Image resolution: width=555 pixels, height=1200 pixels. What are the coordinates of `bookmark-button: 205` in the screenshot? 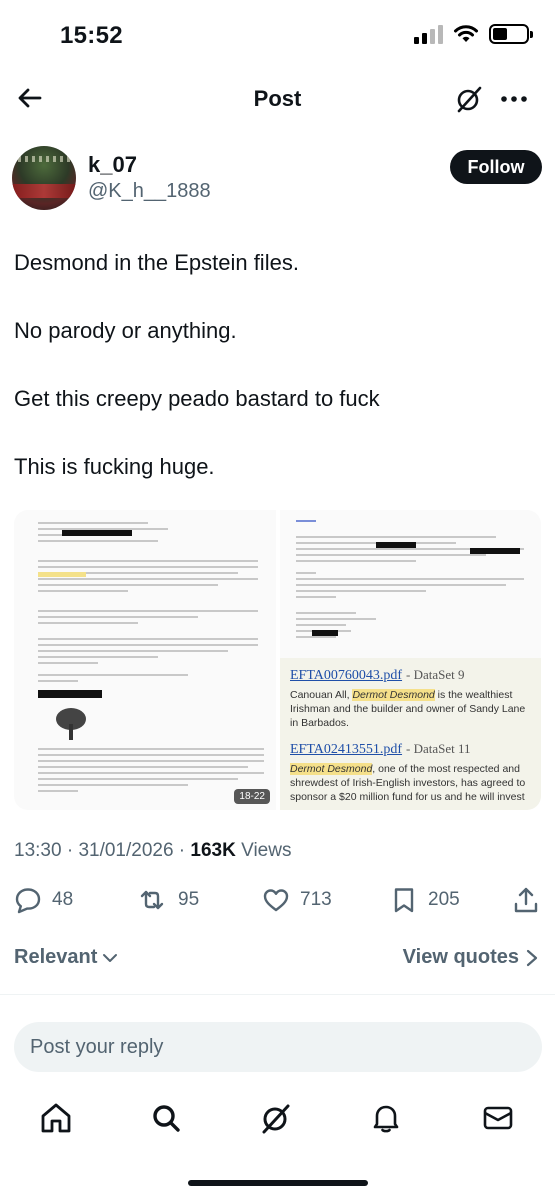 It's located at (425, 900).